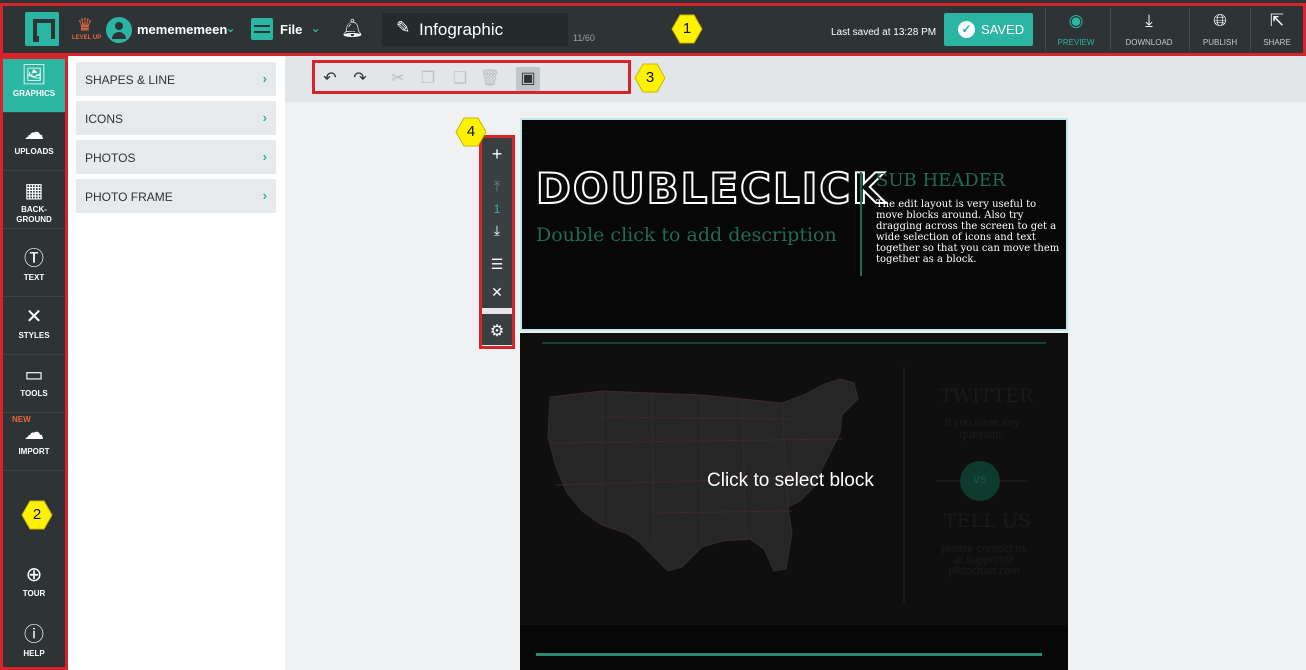  I want to click on panel-item-shapes-line: SHAPES & LINE ›, so click(176, 79).